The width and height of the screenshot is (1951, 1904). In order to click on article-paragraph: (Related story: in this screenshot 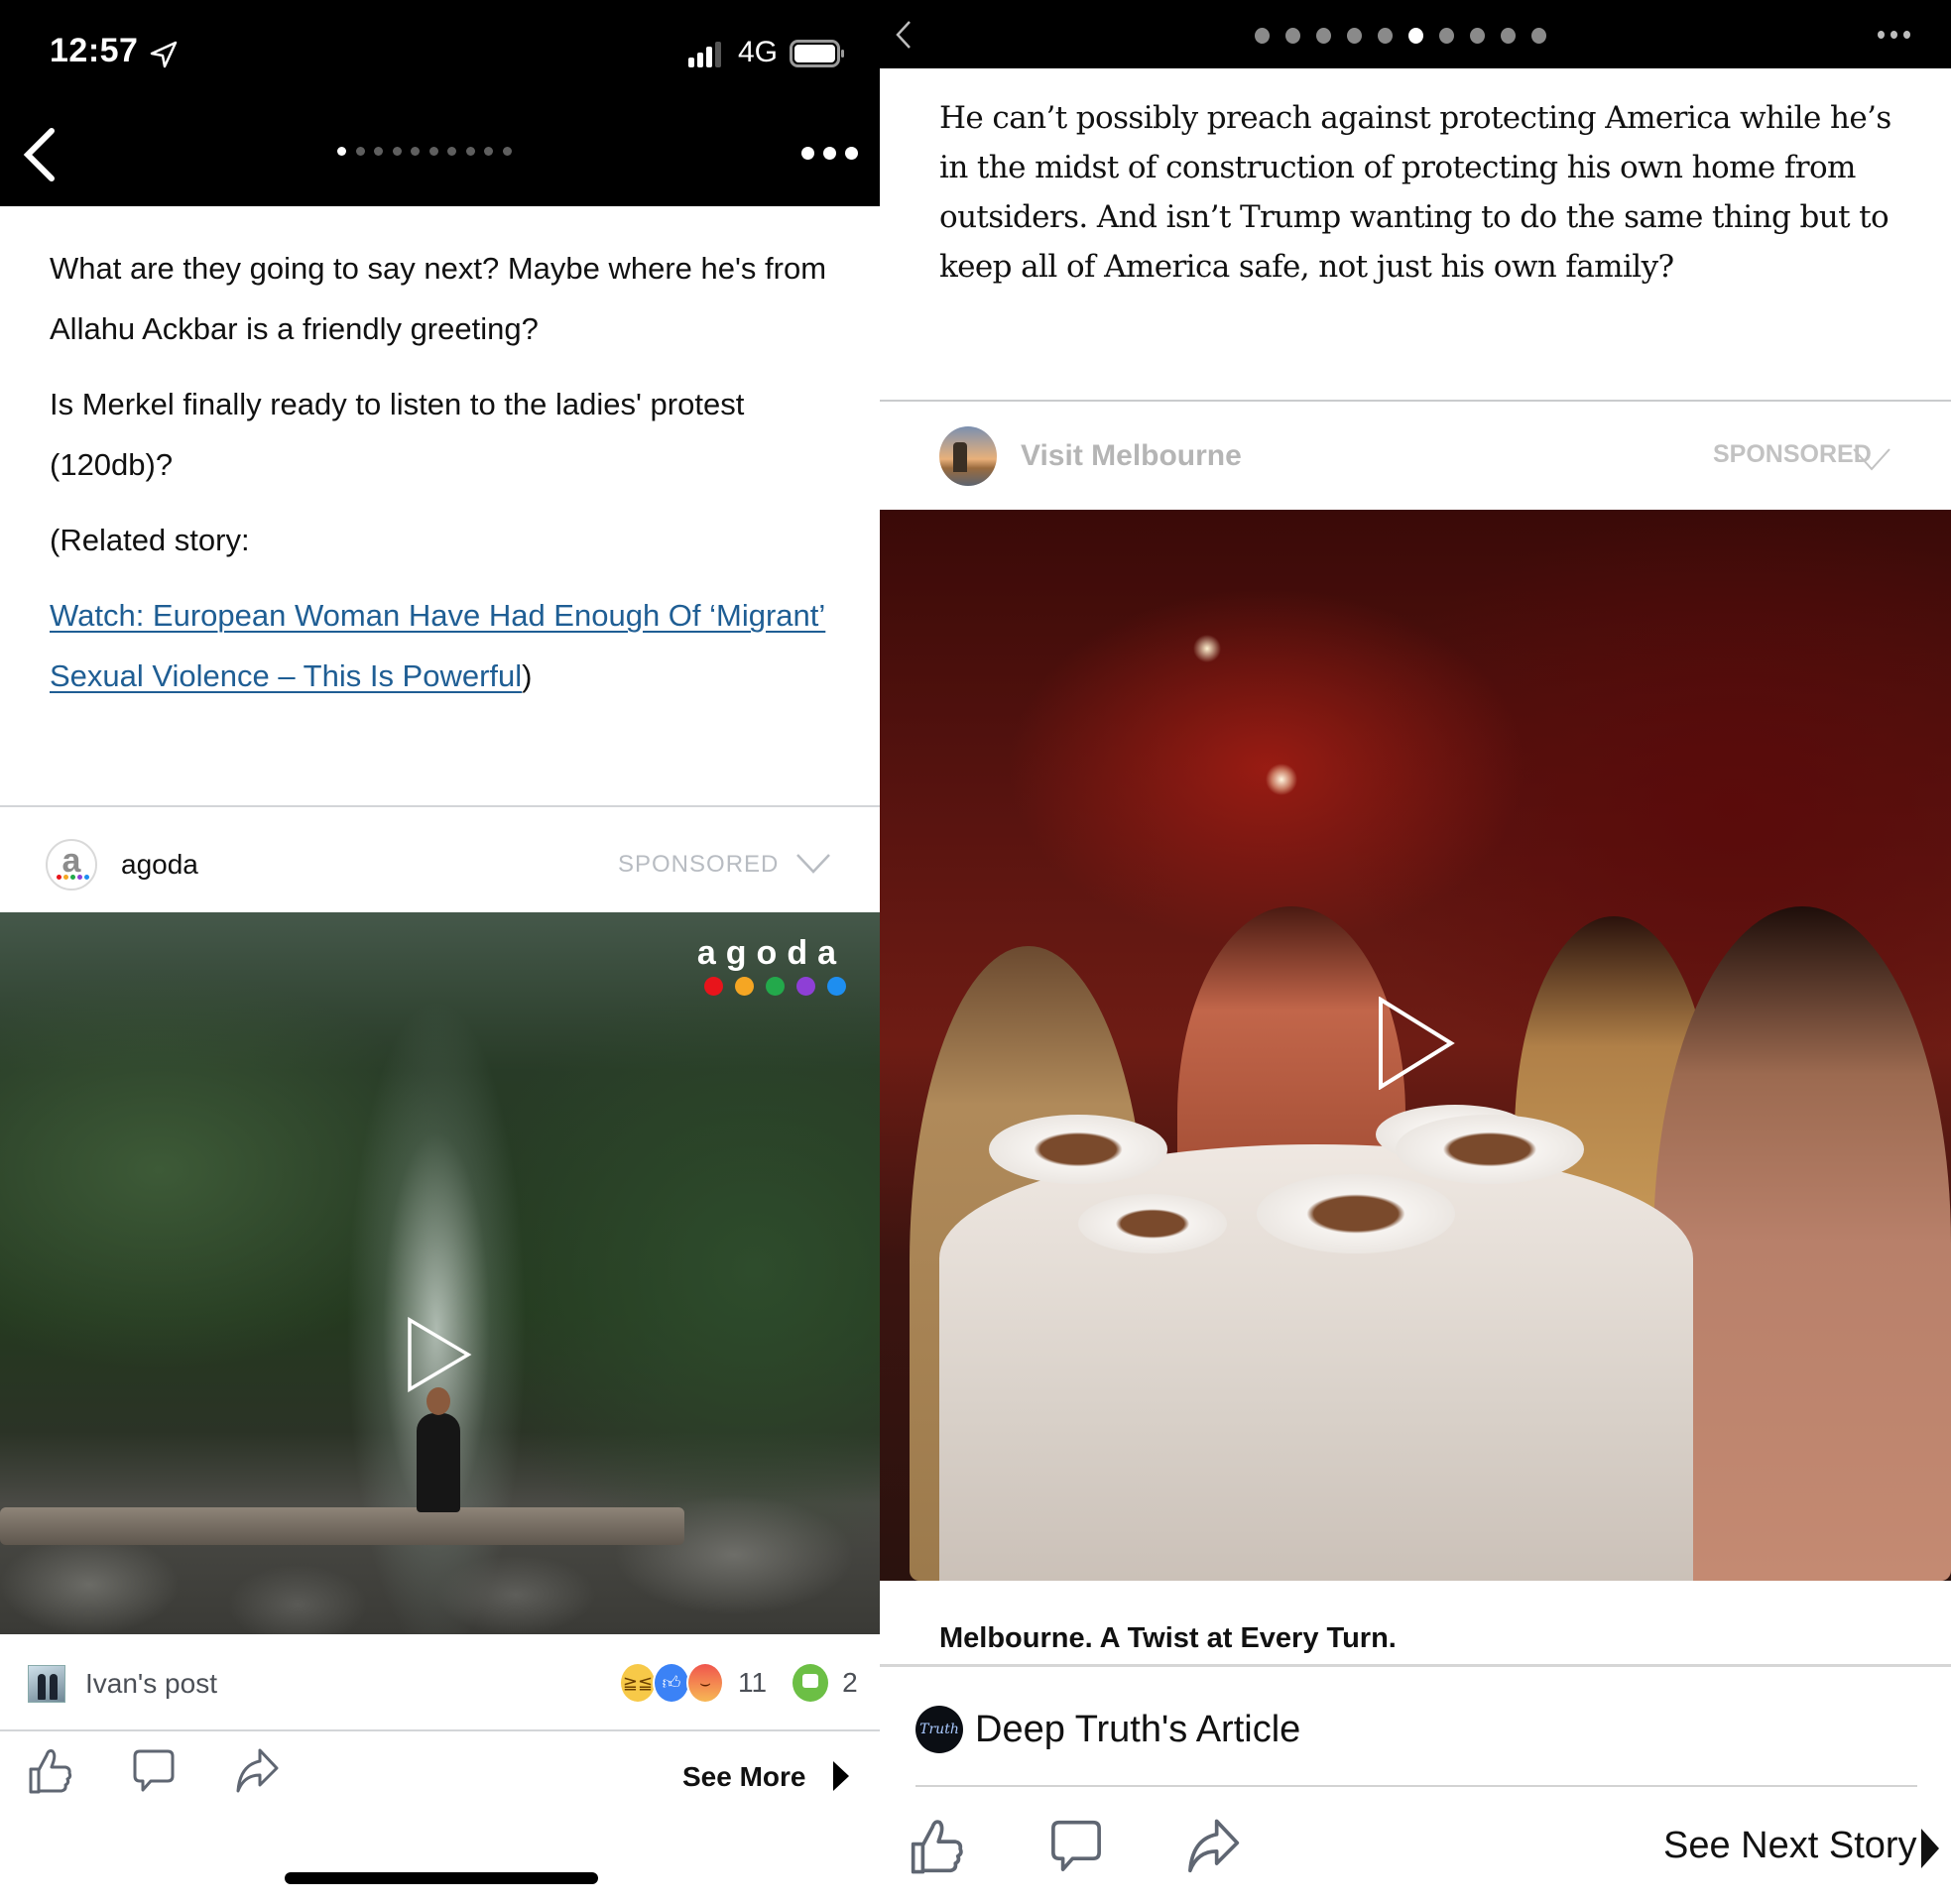, I will do `click(150, 540)`.